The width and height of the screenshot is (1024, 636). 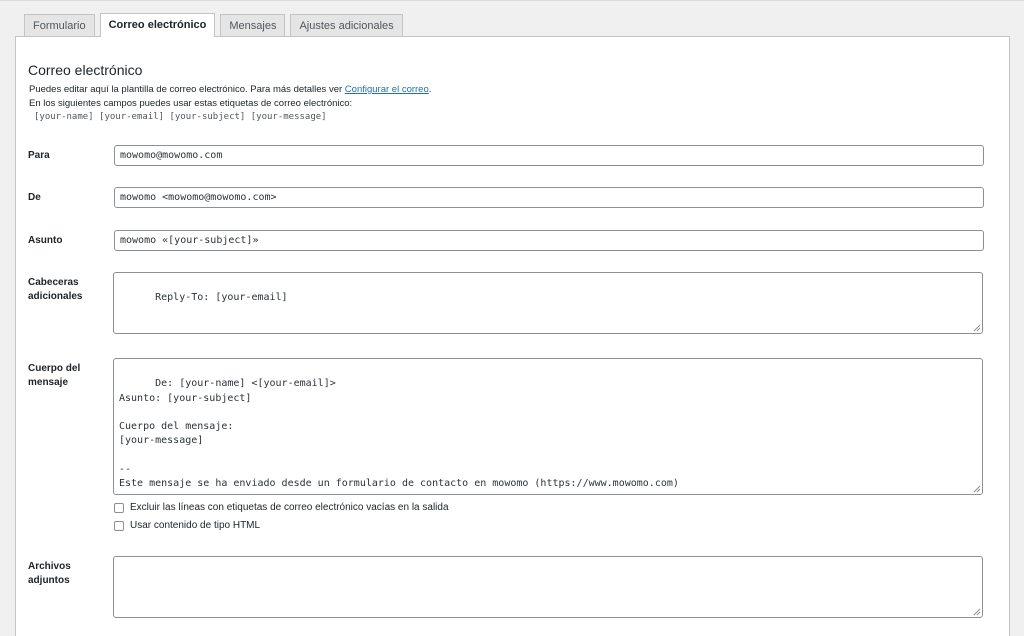 I want to click on cabeceras-label-line-2: adicionales, so click(x=55, y=296).